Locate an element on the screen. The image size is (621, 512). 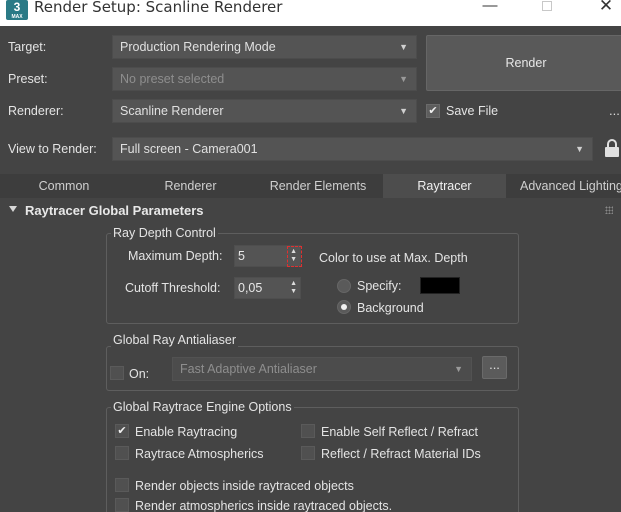
window-title: Render Setup: Scanline Renderer is located at coordinates (158, 8).